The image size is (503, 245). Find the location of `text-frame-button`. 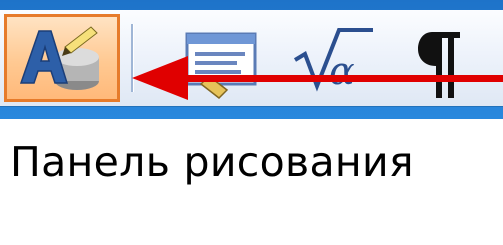

text-frame-button is located at coordinates (220, 58).